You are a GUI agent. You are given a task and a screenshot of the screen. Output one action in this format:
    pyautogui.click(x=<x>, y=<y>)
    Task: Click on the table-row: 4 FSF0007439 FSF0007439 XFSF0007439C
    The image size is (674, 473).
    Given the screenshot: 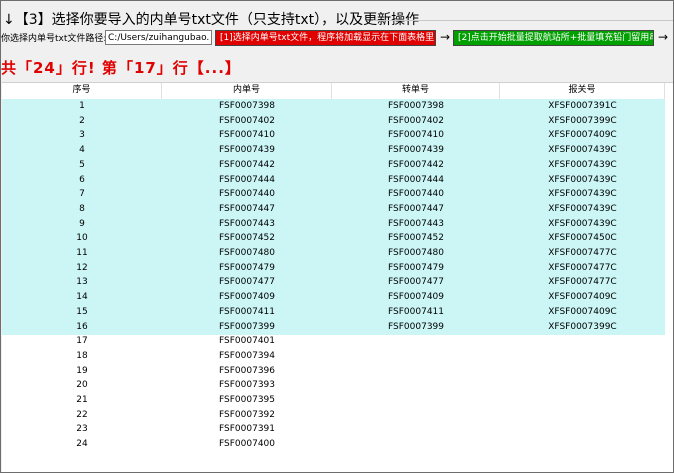 What is the action you would take?
    pyautogui.click(x=337, y=151)
    